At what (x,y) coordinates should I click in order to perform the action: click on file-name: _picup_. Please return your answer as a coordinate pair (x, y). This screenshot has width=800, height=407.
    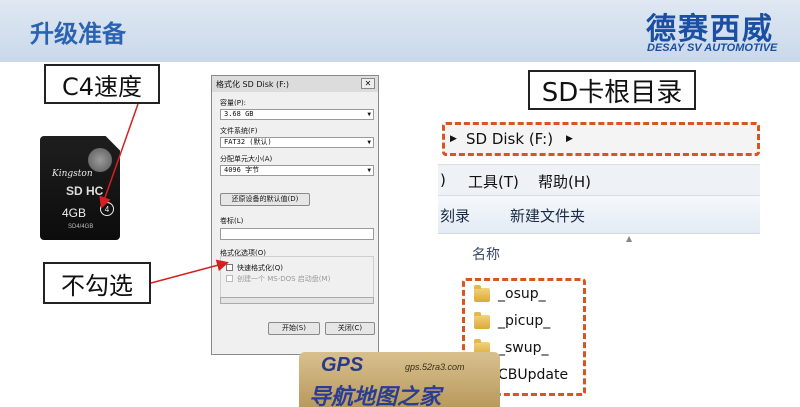
    Looking at the image, I should click on (524, 321).